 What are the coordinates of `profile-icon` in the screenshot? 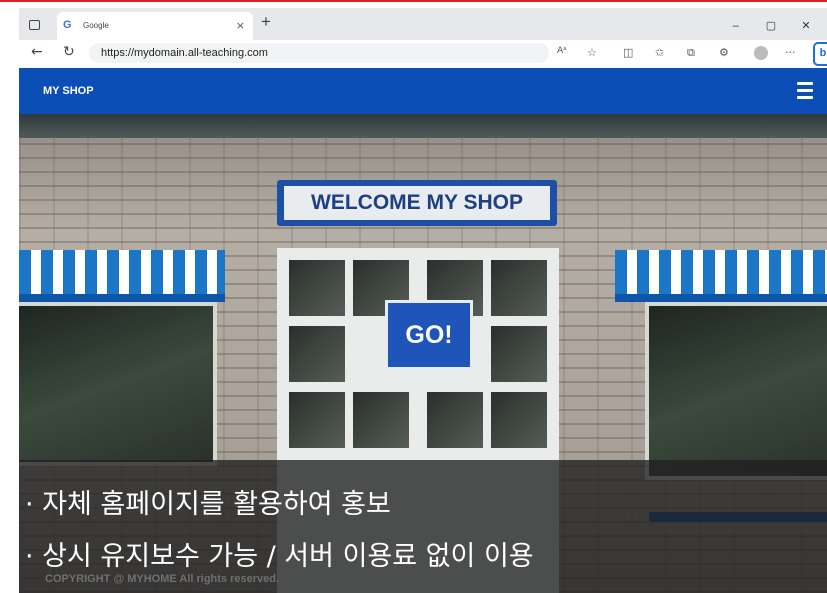 It's located at (761, 53).